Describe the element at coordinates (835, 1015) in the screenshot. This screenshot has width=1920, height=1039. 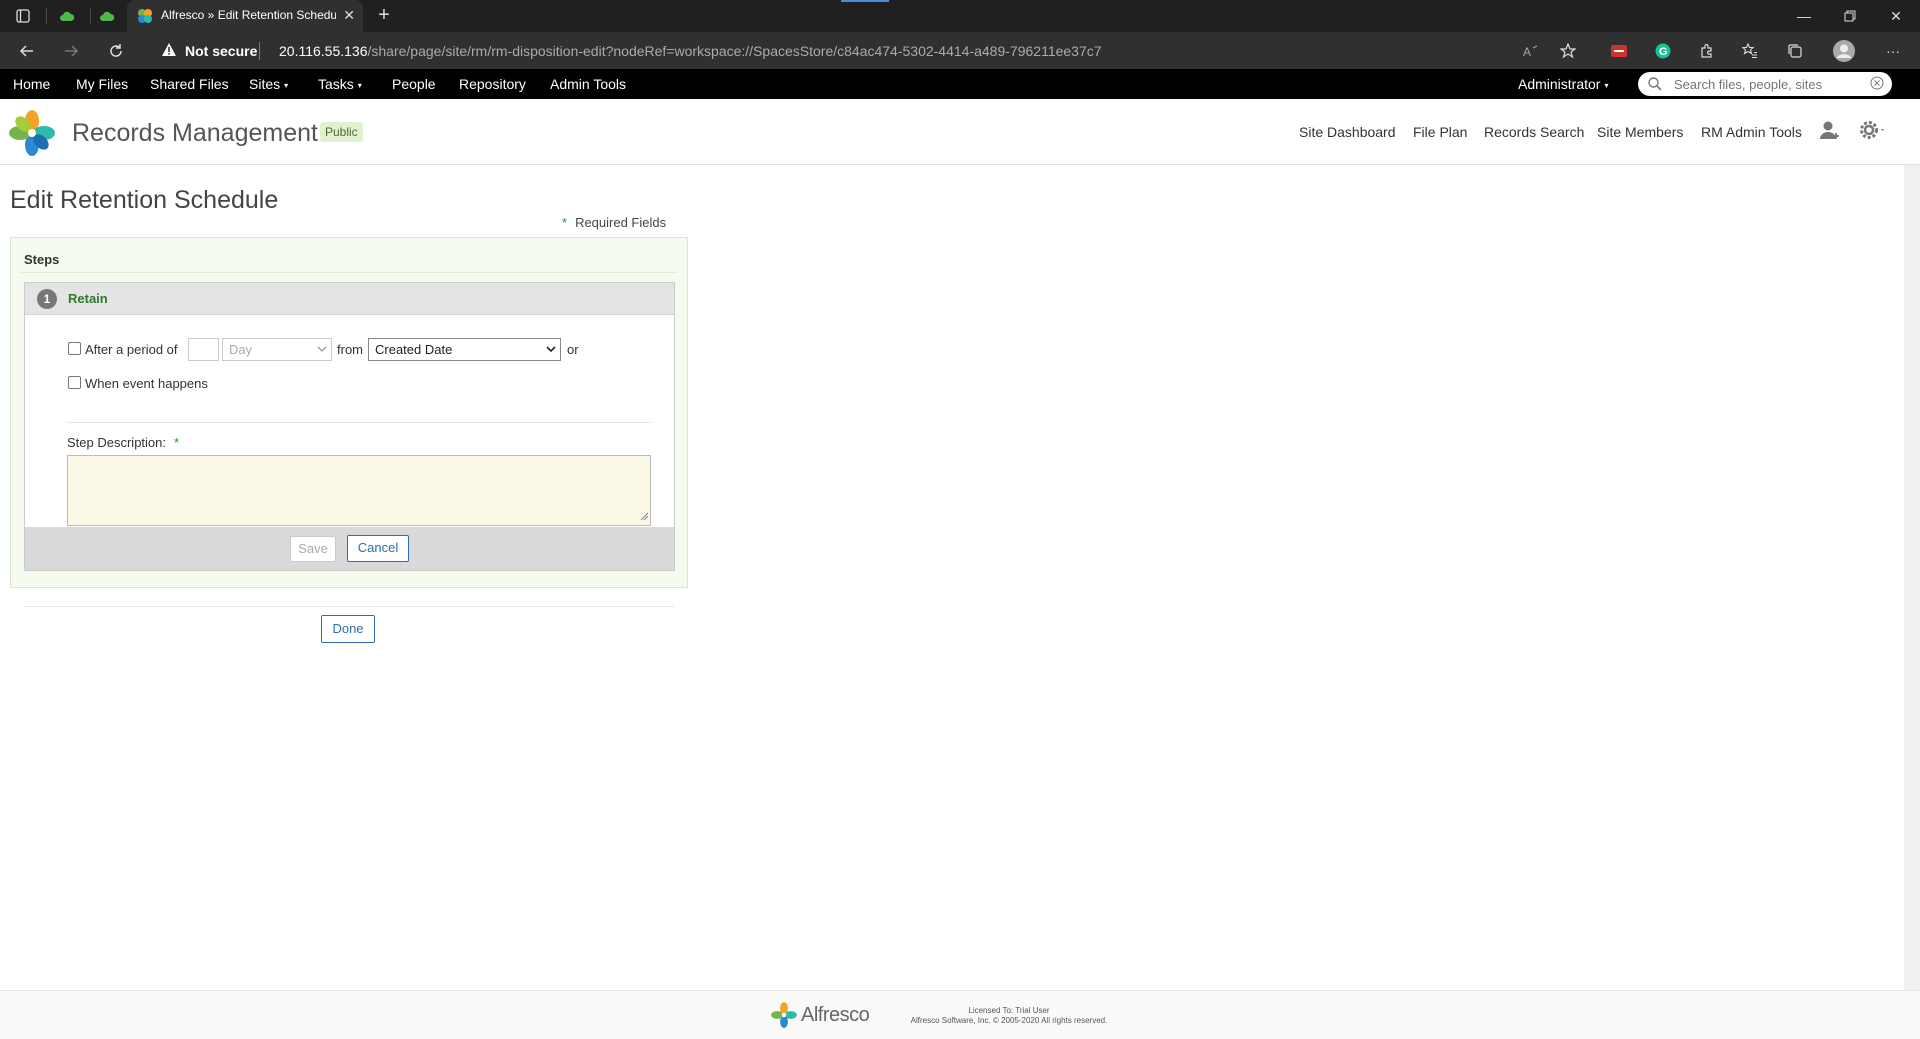
I see `footer-brand: Alfresco` at that location.